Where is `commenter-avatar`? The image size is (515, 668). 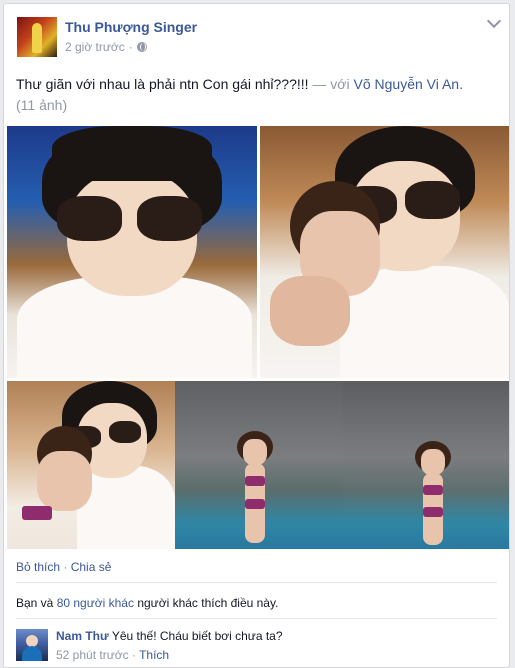 commenter-avatar is located at coordinates (32, 645).